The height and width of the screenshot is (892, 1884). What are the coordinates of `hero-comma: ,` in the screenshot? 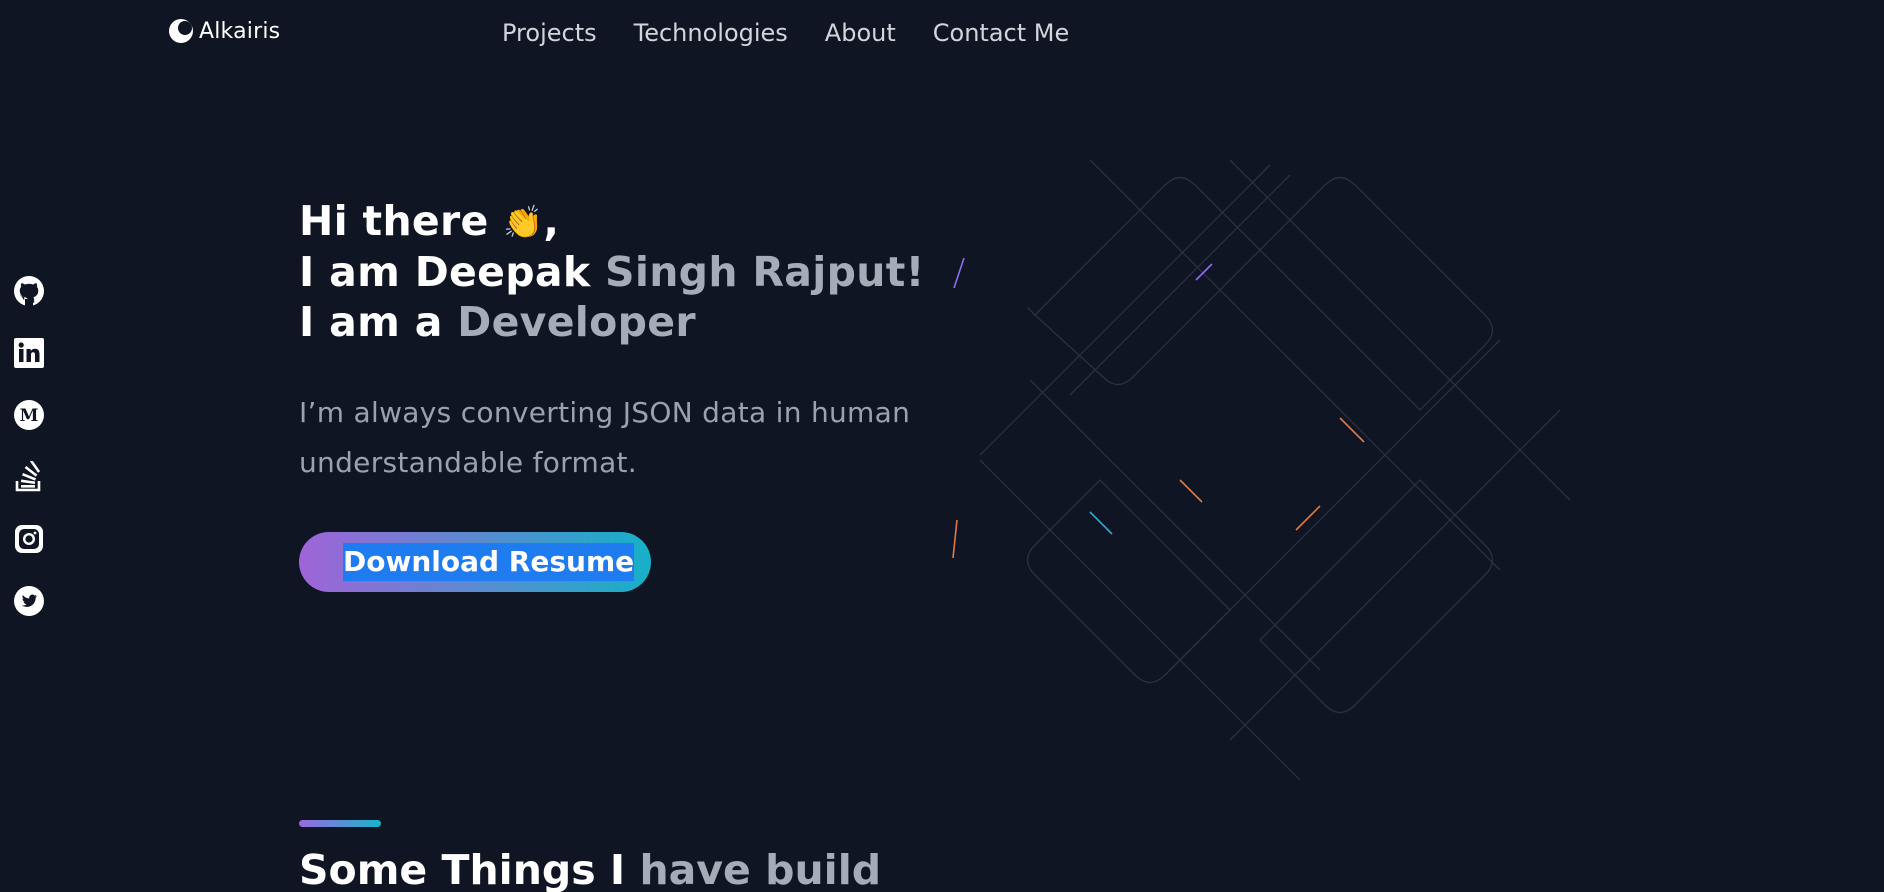 It's located at (551, 221).